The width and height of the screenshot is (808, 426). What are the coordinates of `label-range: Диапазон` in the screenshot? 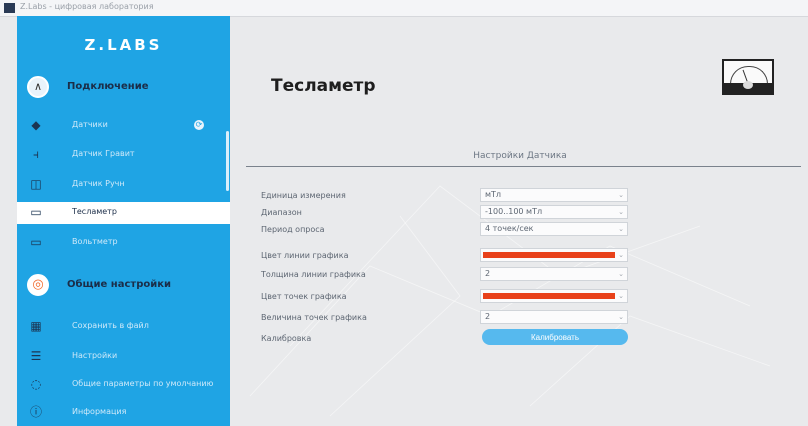 It's located at (281, 212).